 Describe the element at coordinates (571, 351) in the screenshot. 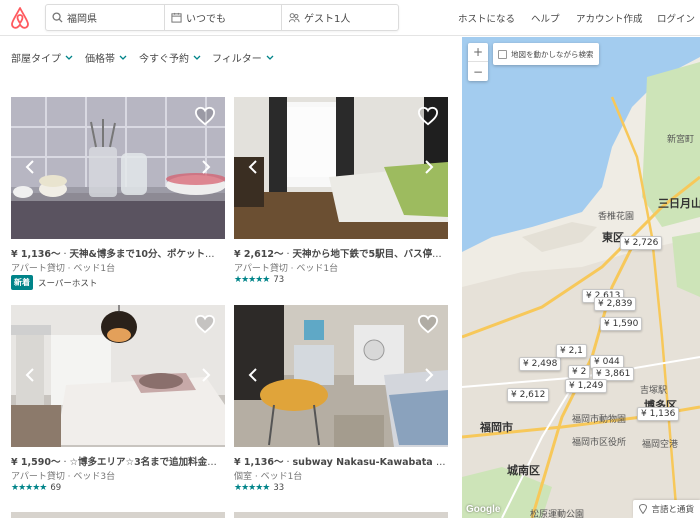

I see `price-pin: ¥ 2,1` at that location.